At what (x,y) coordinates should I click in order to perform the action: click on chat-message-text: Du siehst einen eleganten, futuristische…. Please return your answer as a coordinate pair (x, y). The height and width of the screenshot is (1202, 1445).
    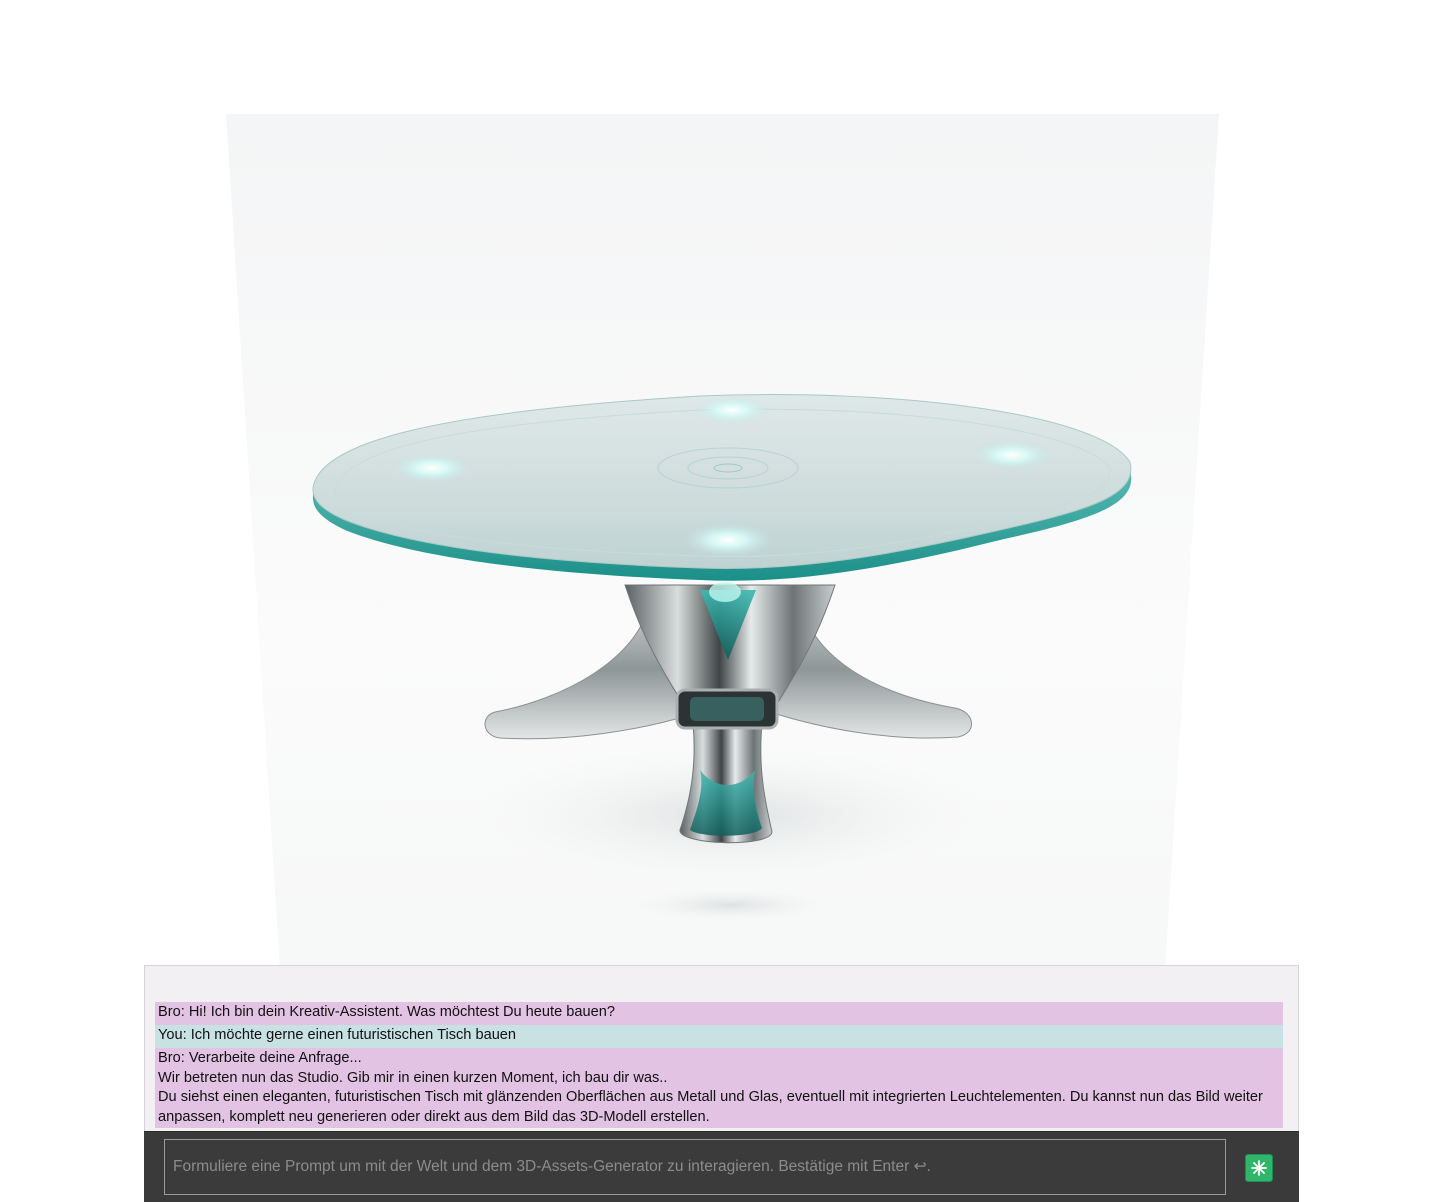
    Looking at the image, I should click on (710, 1107).